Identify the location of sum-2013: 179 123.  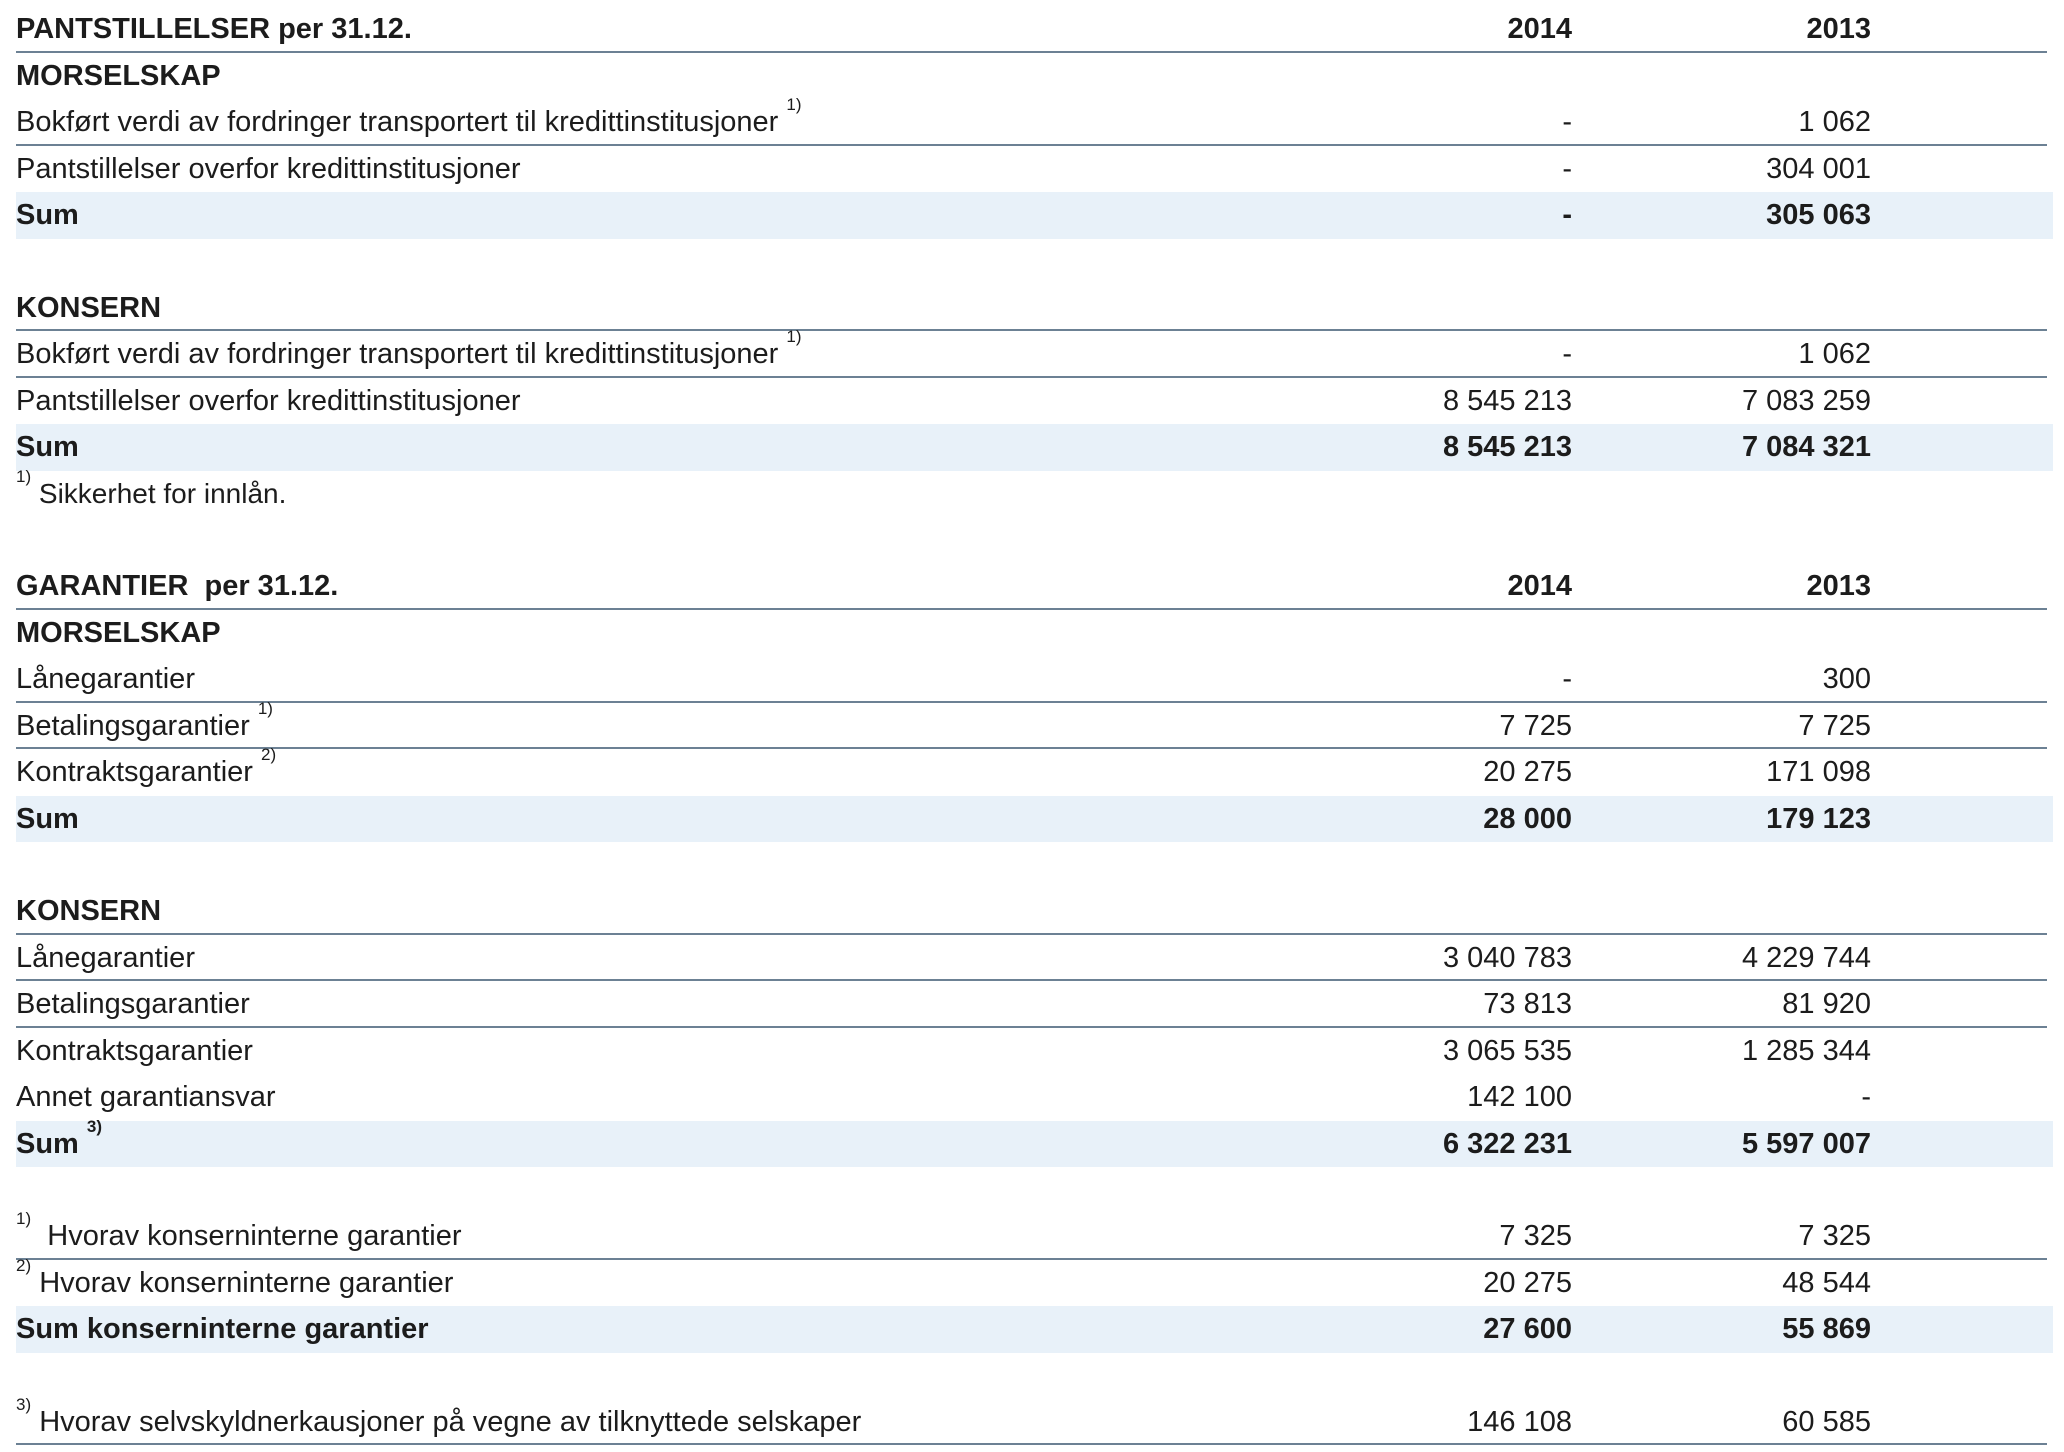
(1818, 818).